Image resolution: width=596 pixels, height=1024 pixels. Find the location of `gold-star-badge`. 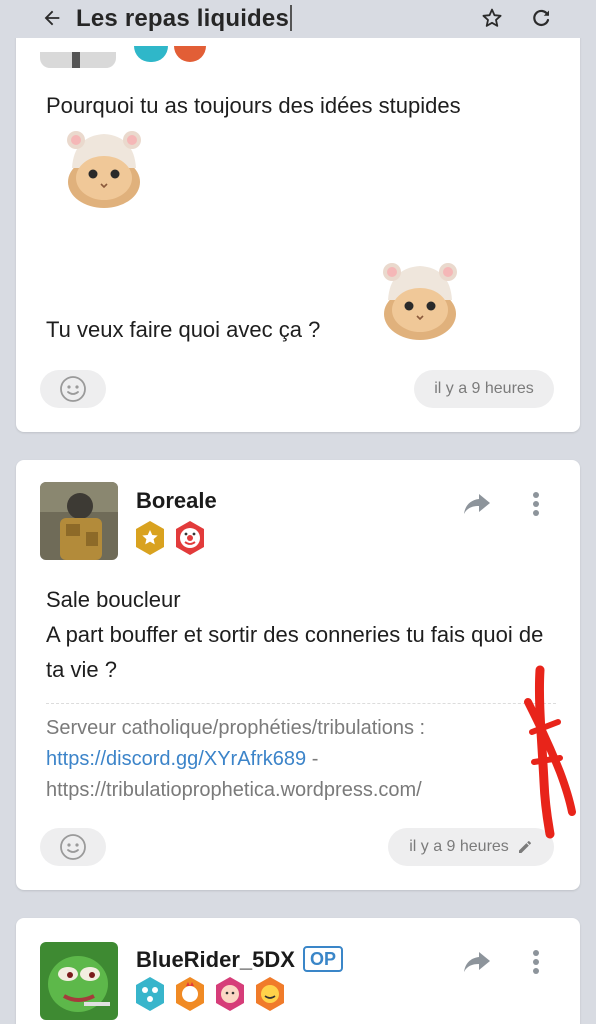

gold-star-badge is located at coordinates (150, 538).